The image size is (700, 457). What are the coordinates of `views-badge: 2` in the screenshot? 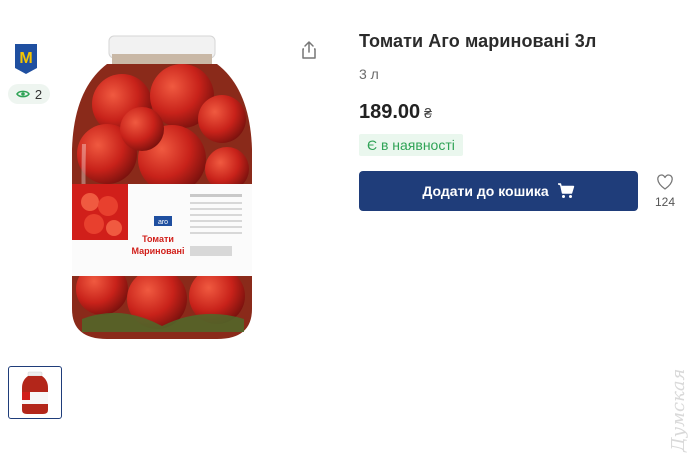 It's located at (29, 94).